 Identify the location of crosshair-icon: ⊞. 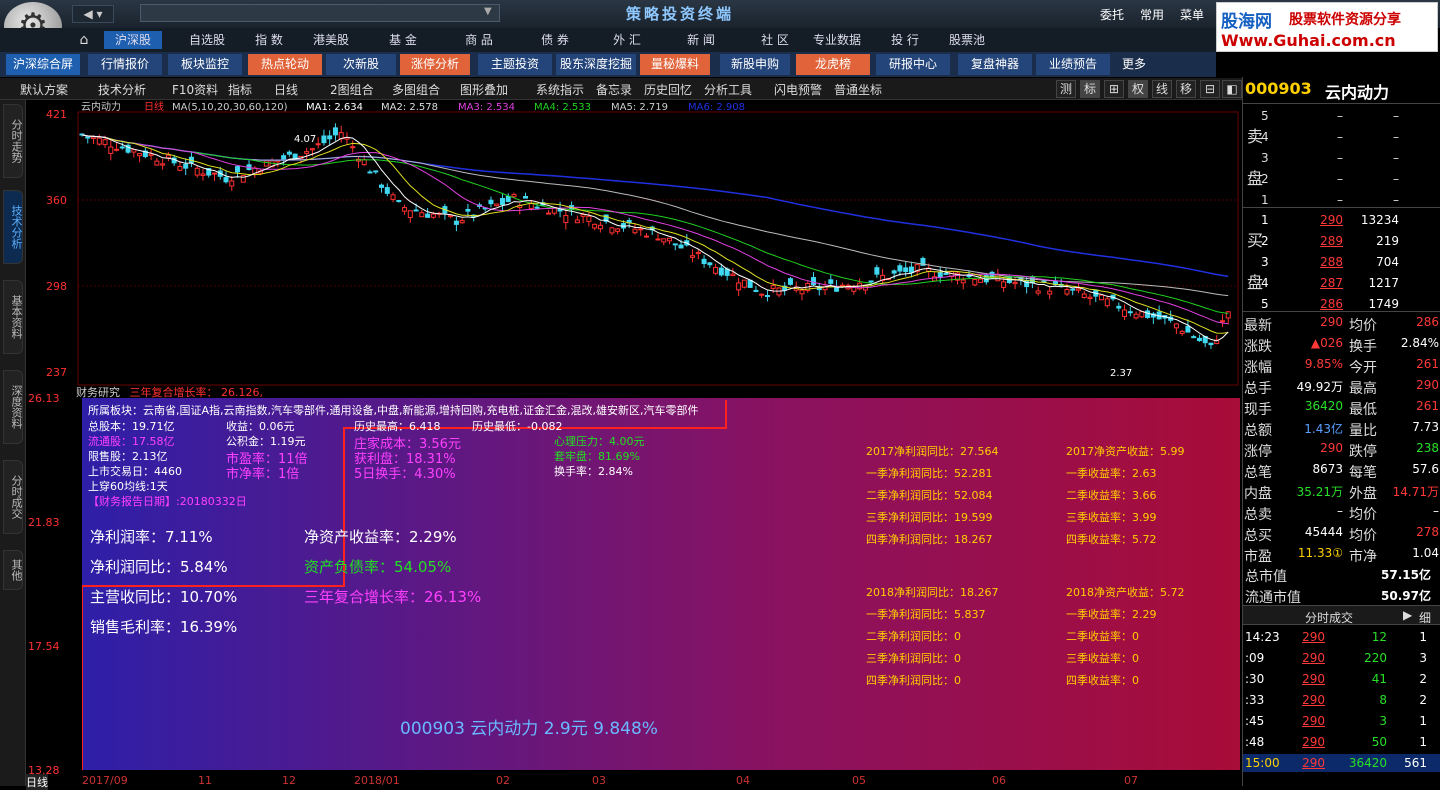
(1114, 89).